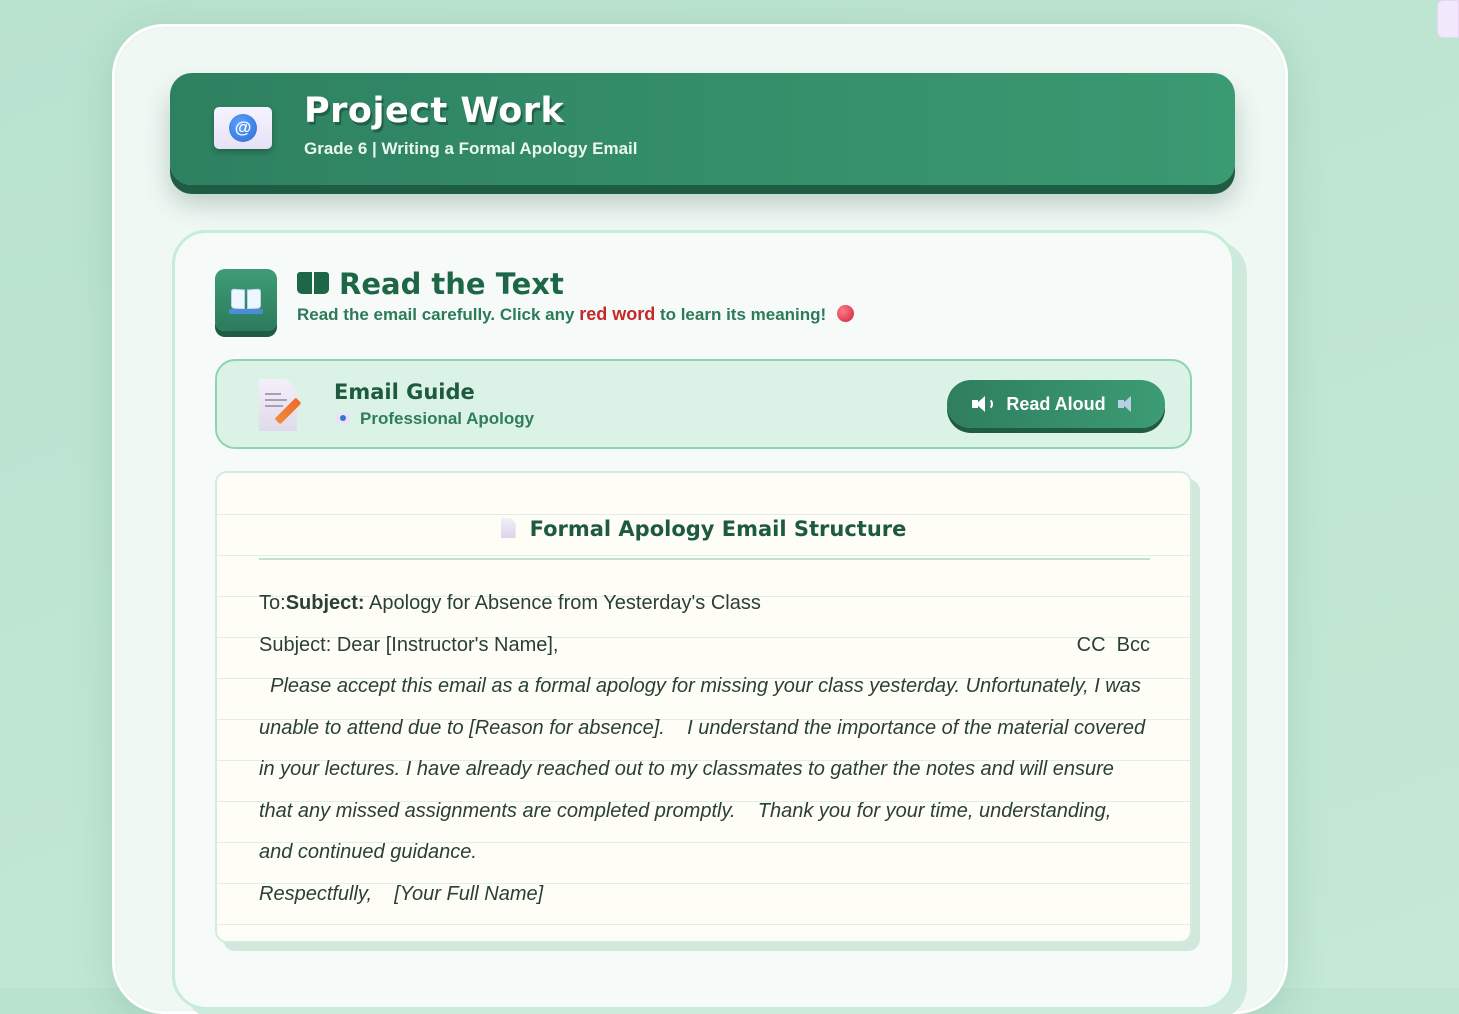 The width and height of the screenshot is (1459, 1014). What do you see at coordinates (343, 418) in the screenshot?
I see `email-icon` at bounding box center [343, 418].